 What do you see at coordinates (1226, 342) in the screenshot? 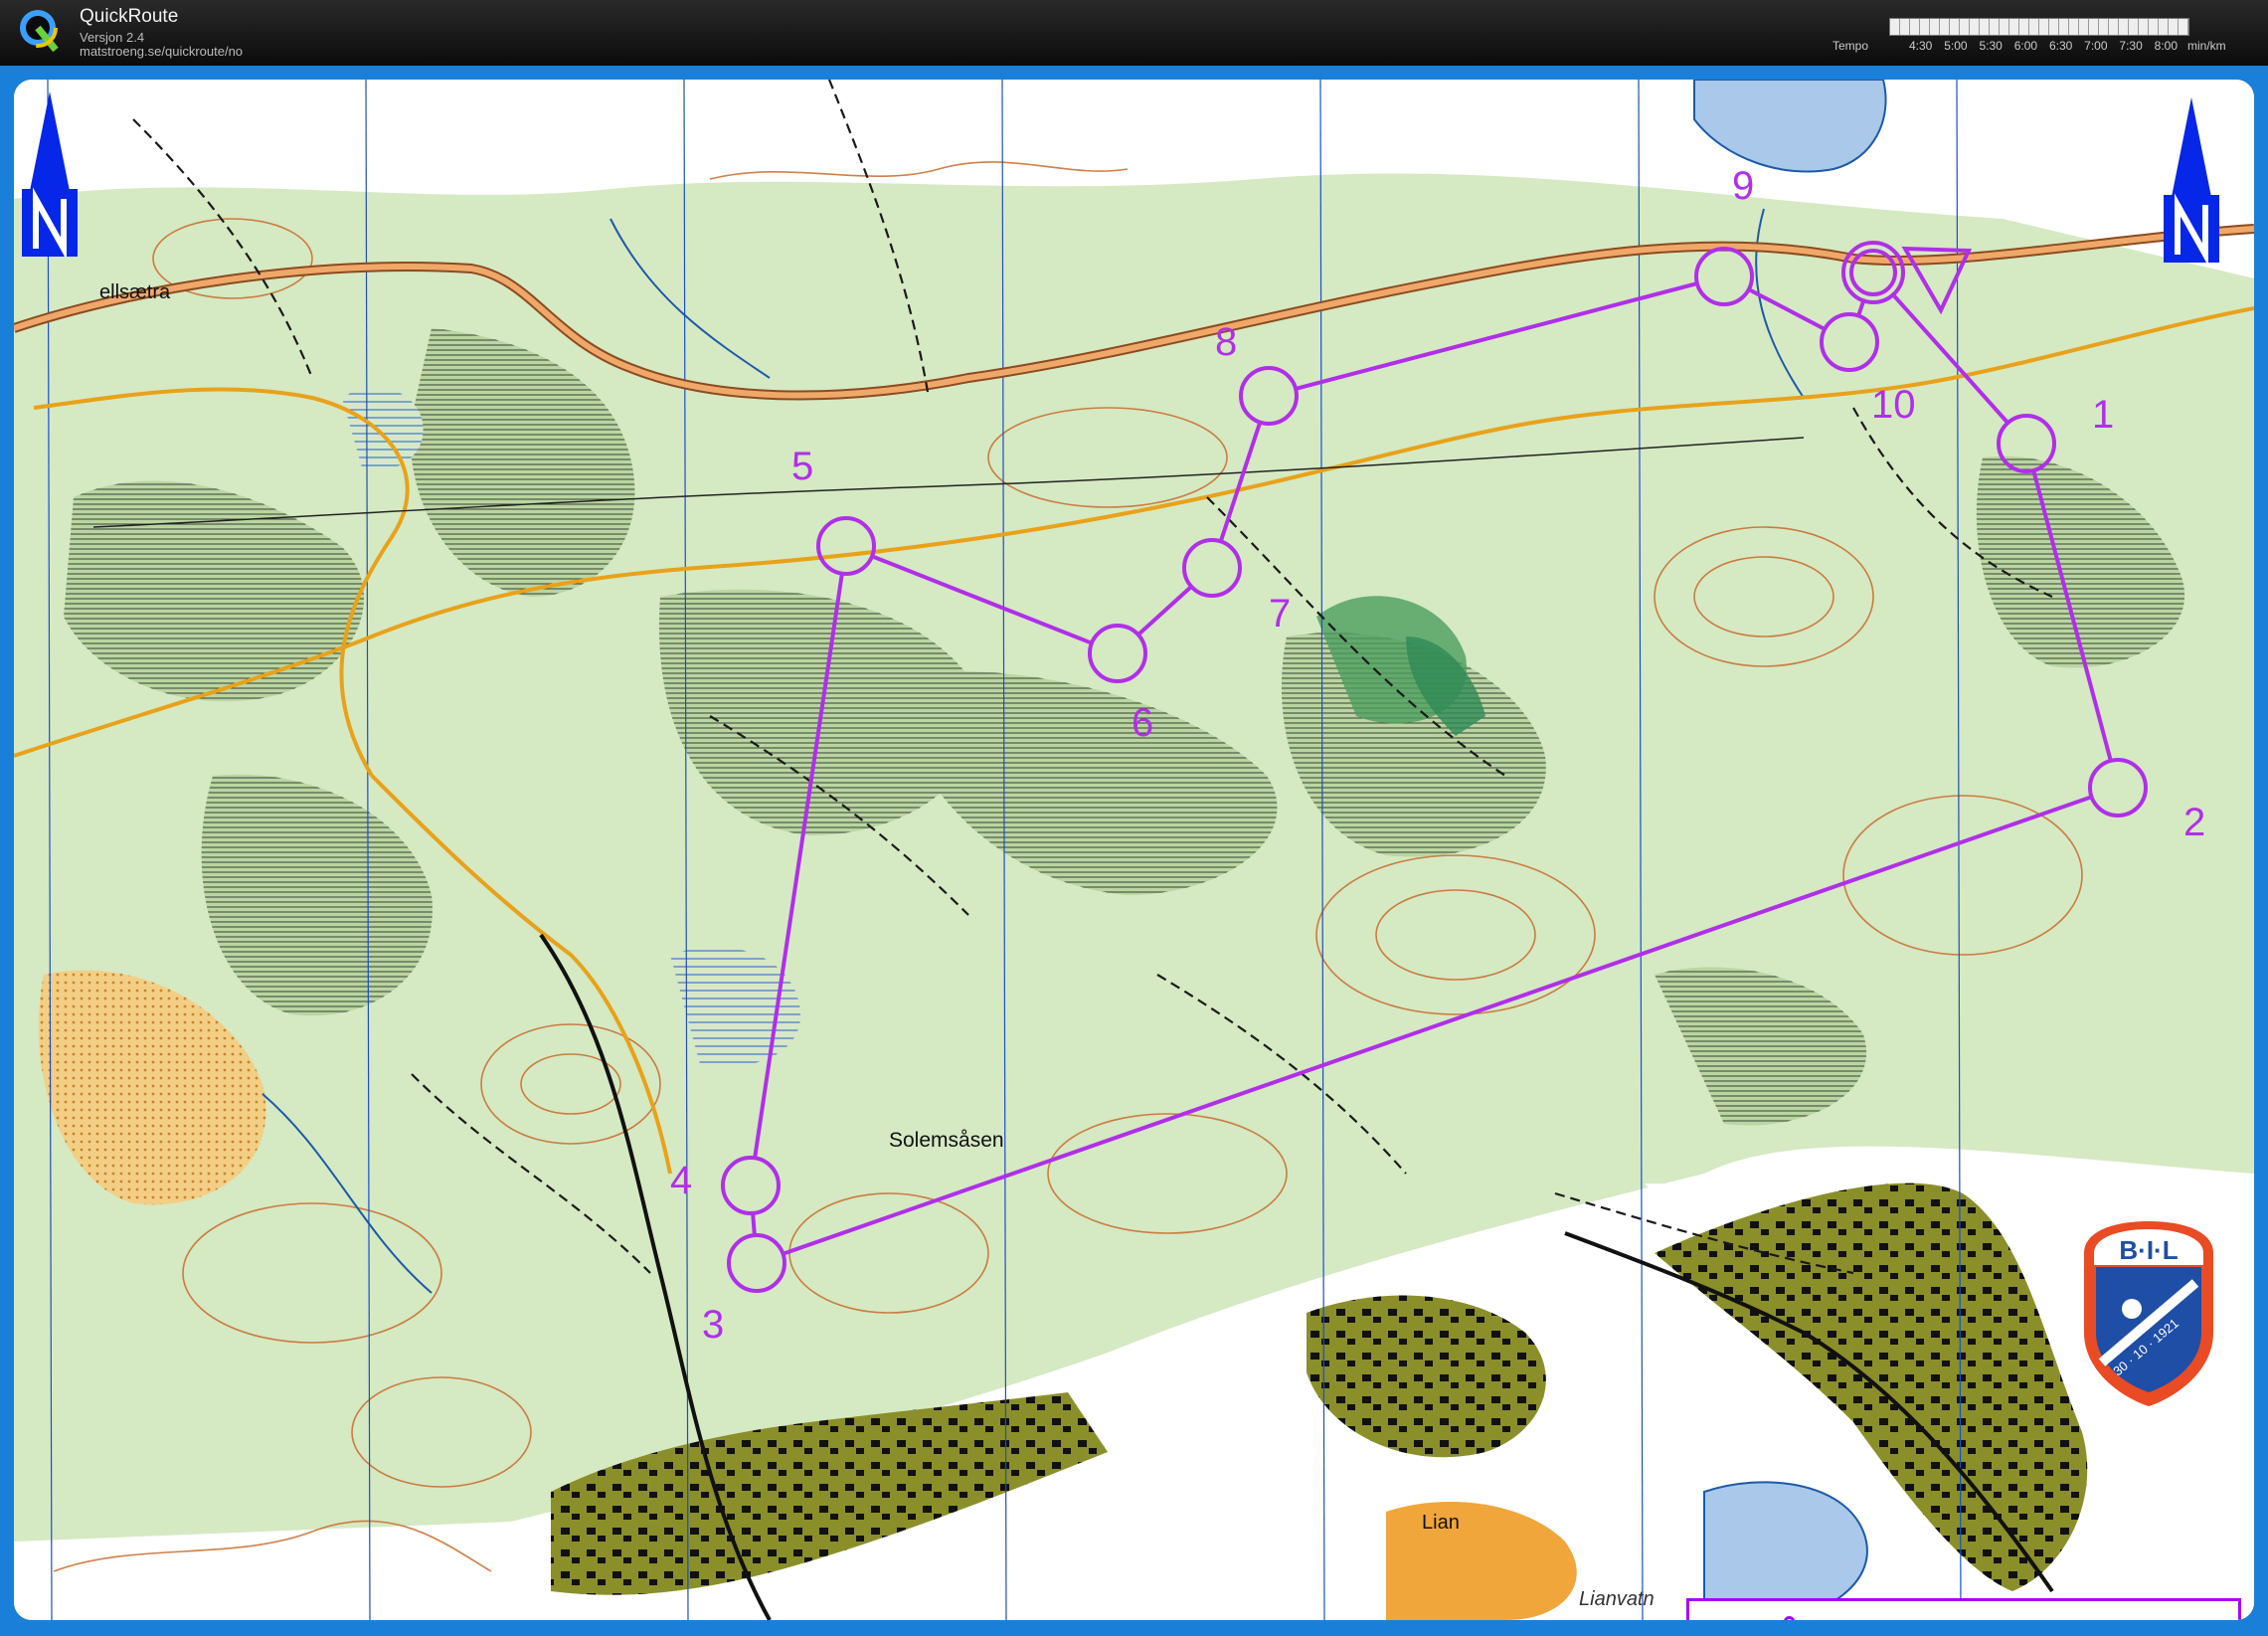
I see `control-number: 8` at bounding box center [1226, 342].